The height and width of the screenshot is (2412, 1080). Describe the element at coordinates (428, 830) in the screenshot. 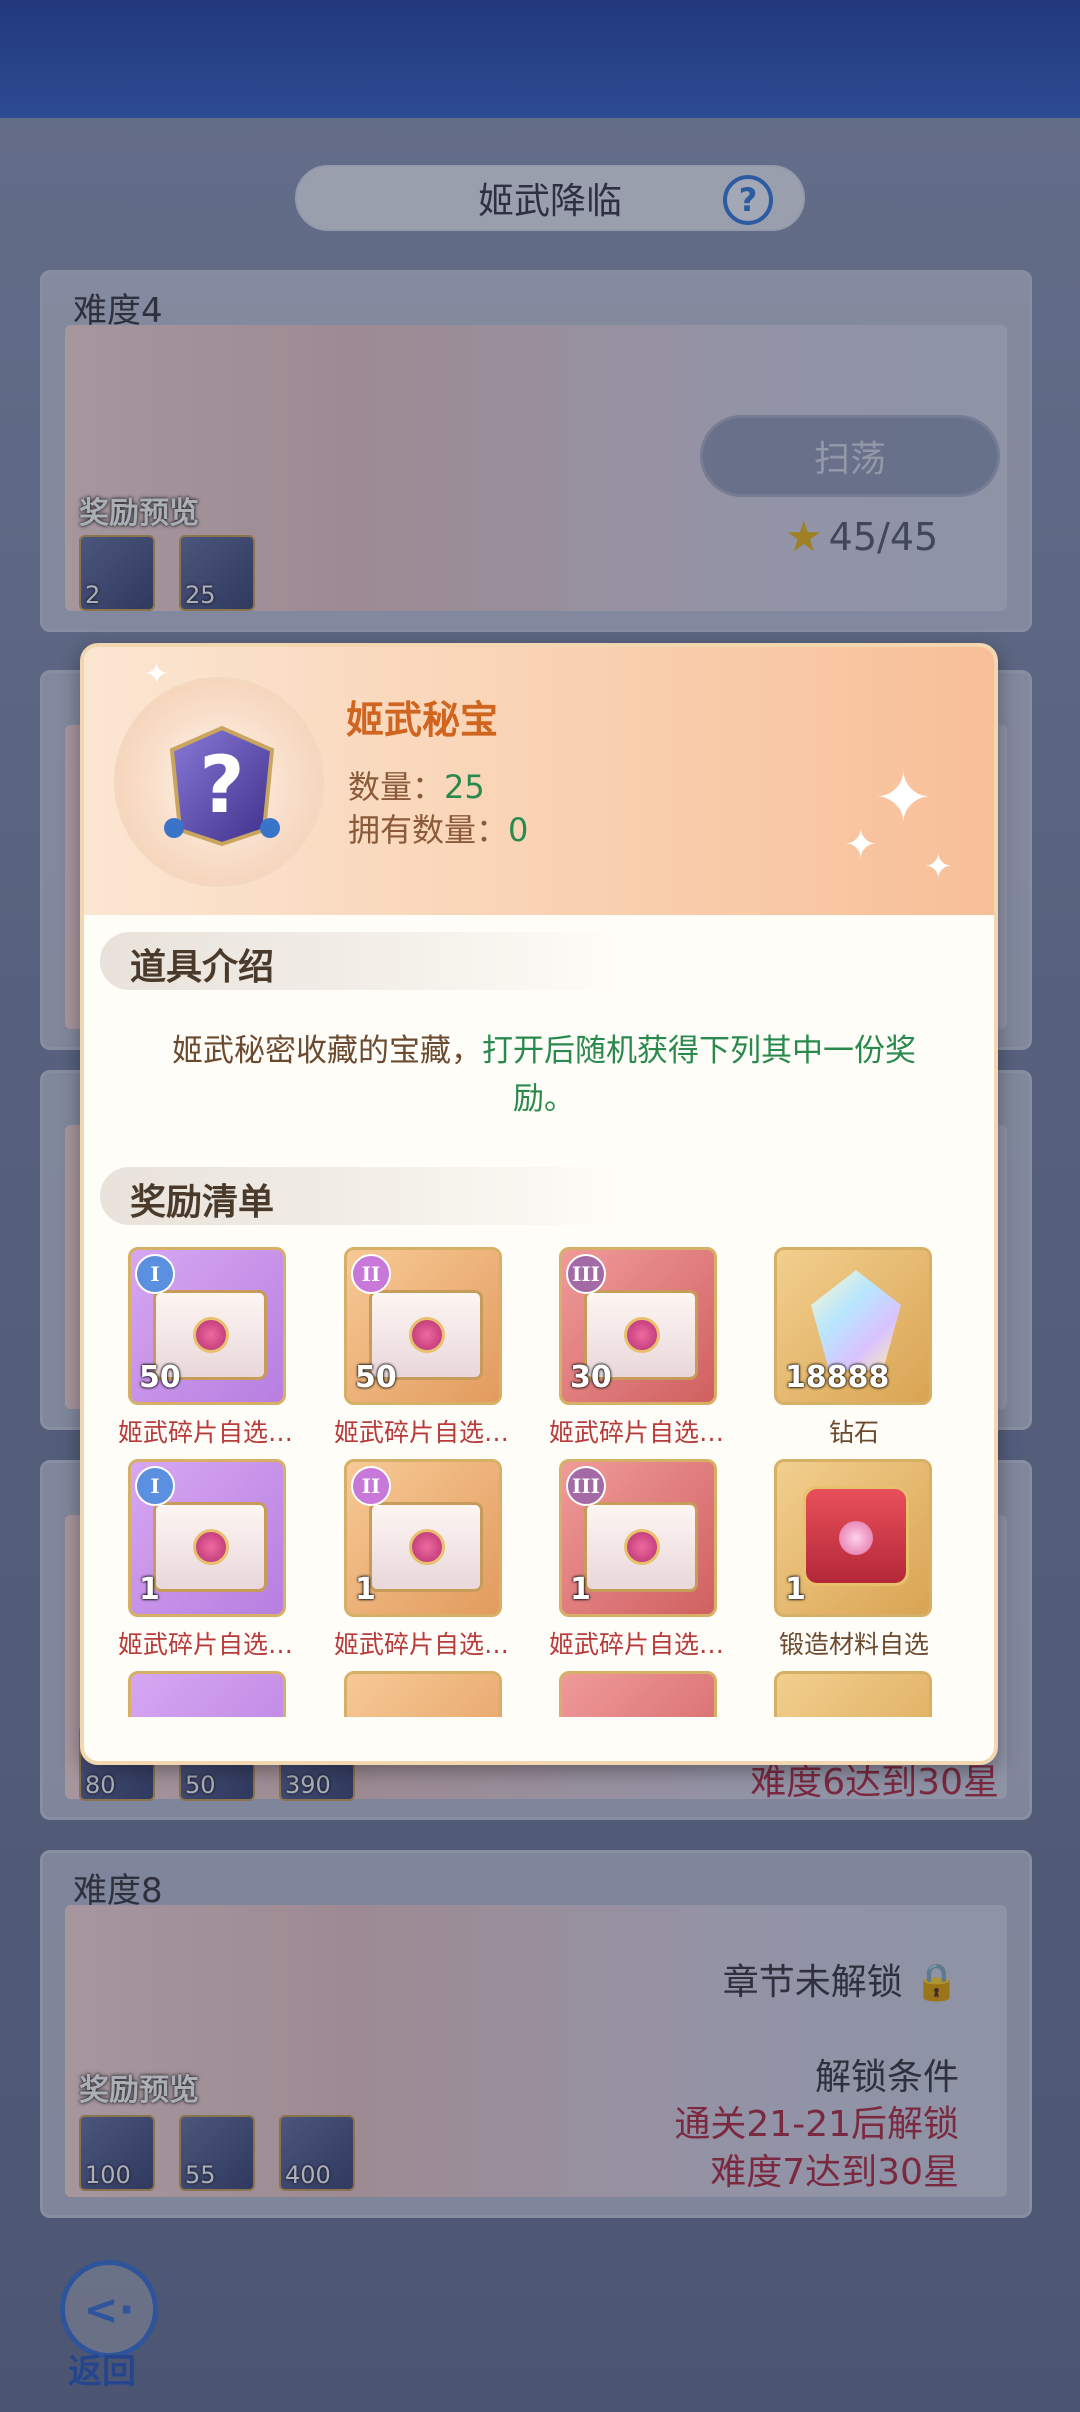

I see `owned-label: 拥有数量：` at that location.